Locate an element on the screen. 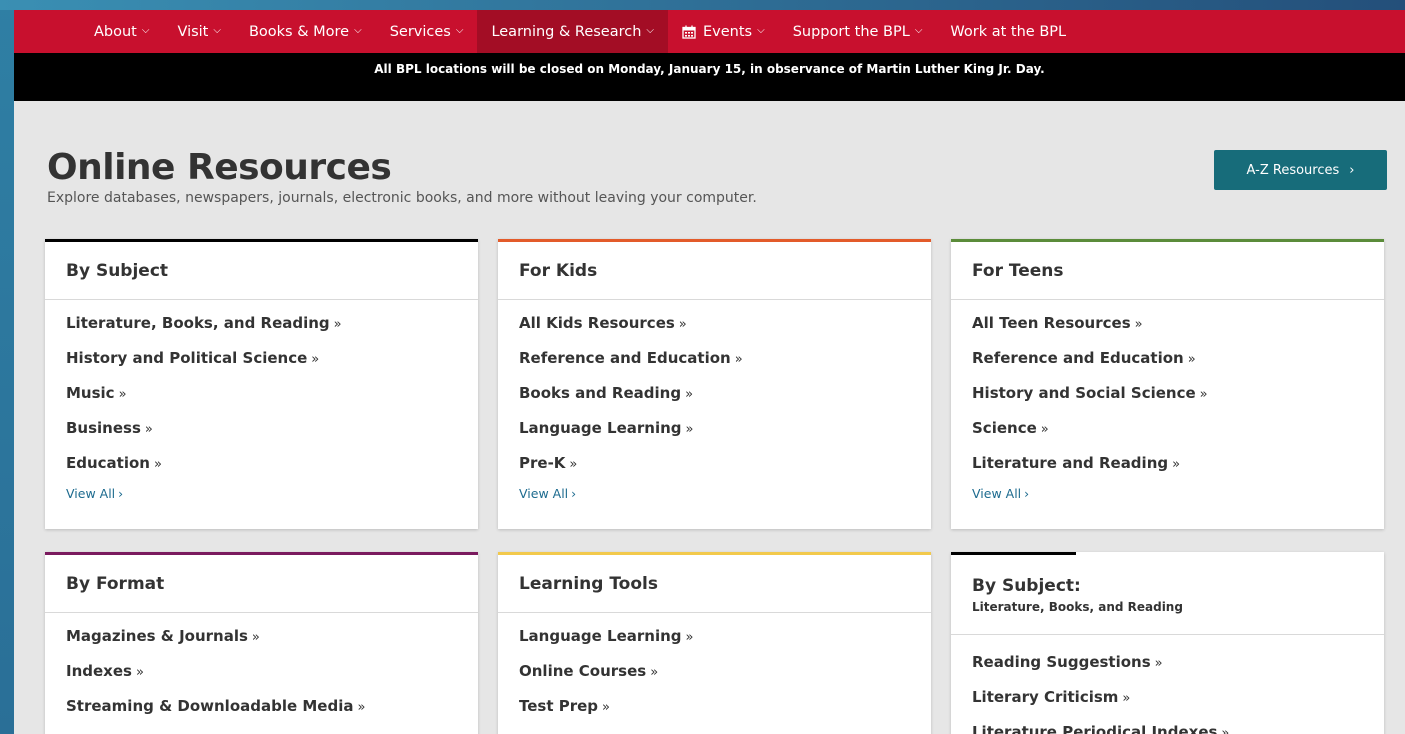  resource-link: History and Political Science» is located at coordinates (261, 365).